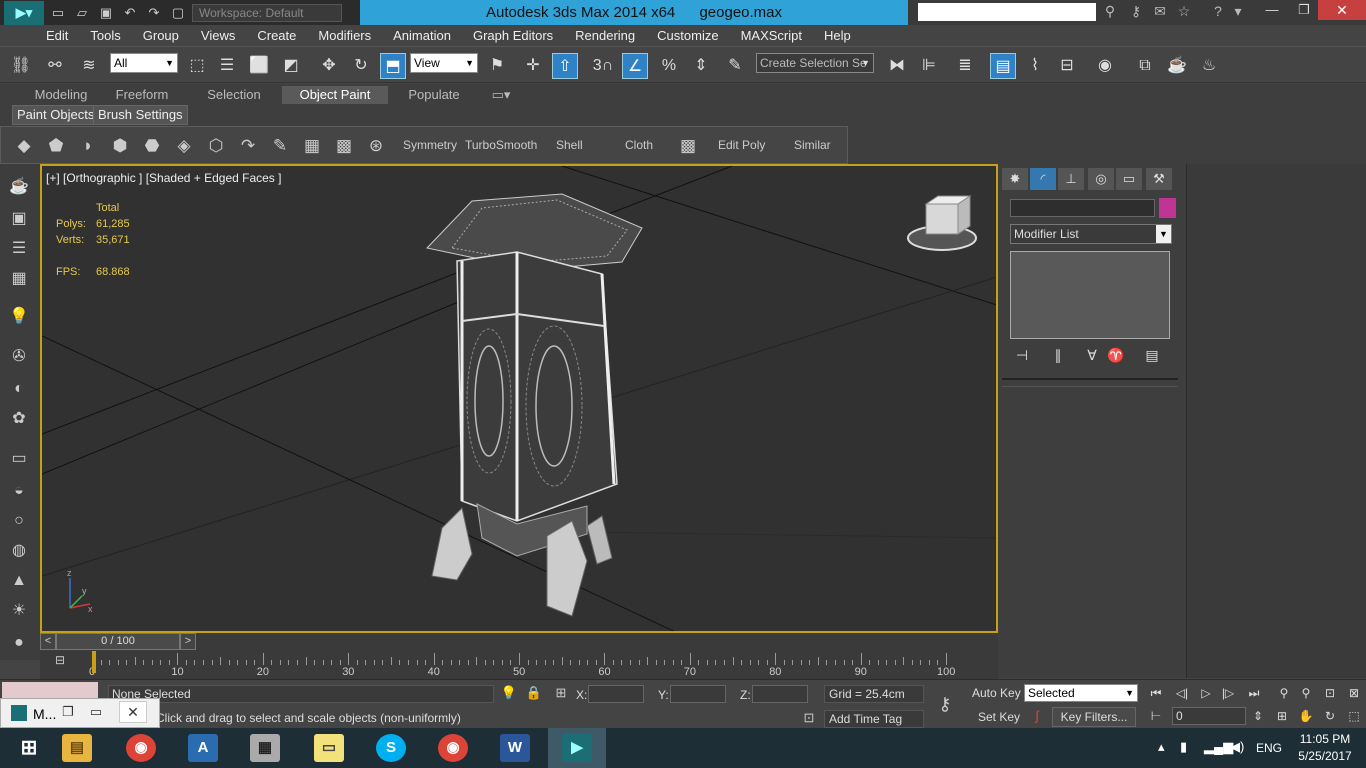 This screenshot has width=1366, height=768. Describe the element at coordinates (1129, 179) in the screenshot. I see `display-tab-icon: ▭` at that location.